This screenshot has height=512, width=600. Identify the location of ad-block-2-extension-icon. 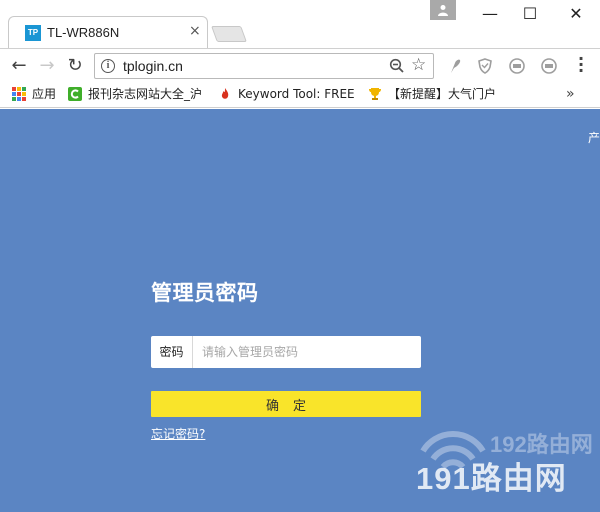
(549, 66).